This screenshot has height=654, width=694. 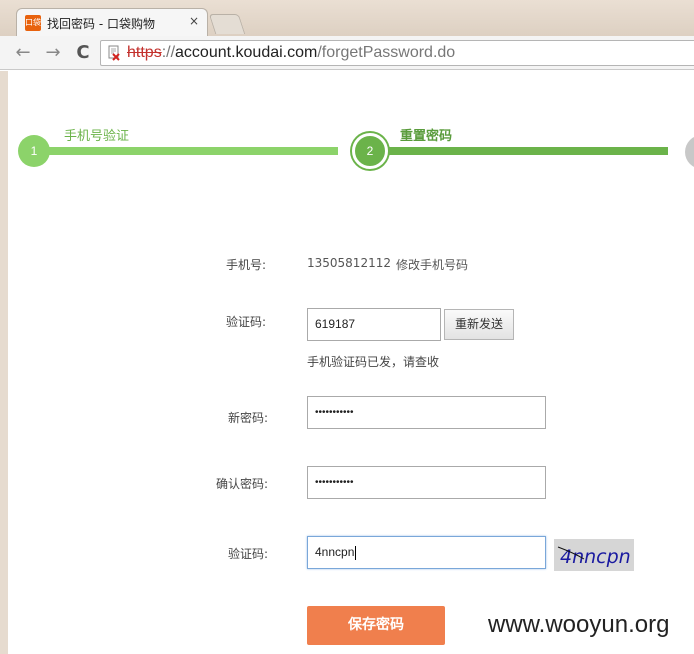 What do you see at coordinates (479, 324) in the screenshot?
I see `resend-code-button: 重新发送` at bounding box center [479, 324].